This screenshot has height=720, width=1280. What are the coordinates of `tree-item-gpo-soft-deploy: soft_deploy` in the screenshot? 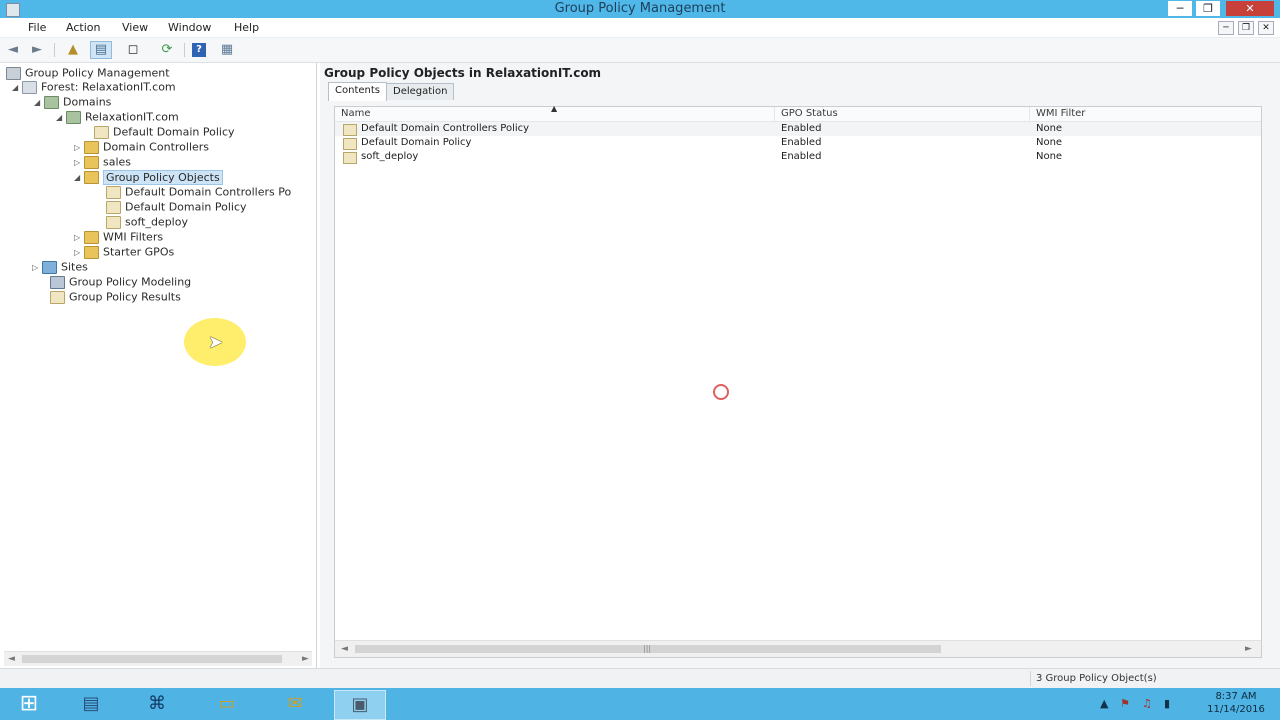 It's located at (147, 222).